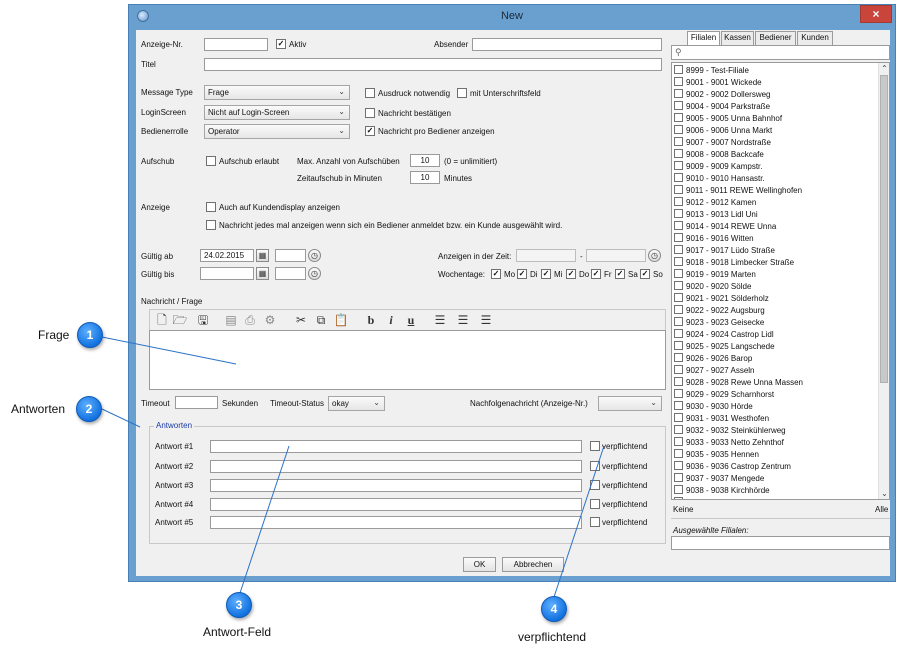 The image size is (908, 661). I want to click on callout-label-4: verpflichtend, so click(552, 637).